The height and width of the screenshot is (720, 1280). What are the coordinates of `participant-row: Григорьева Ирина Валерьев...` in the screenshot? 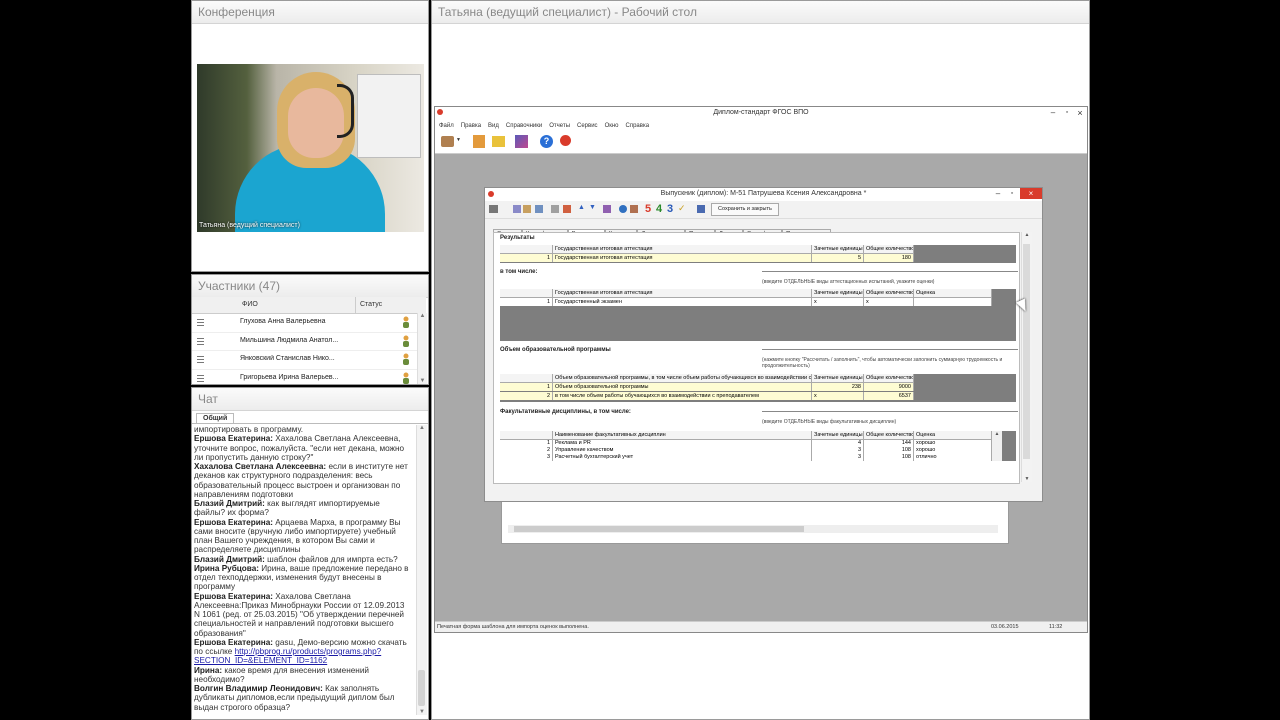 It's located at (309, 379).